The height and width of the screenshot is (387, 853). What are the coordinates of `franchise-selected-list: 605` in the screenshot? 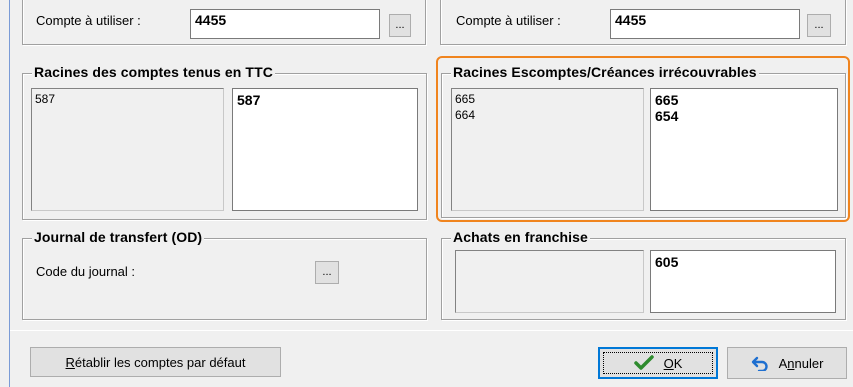 It's located at (743, 281).